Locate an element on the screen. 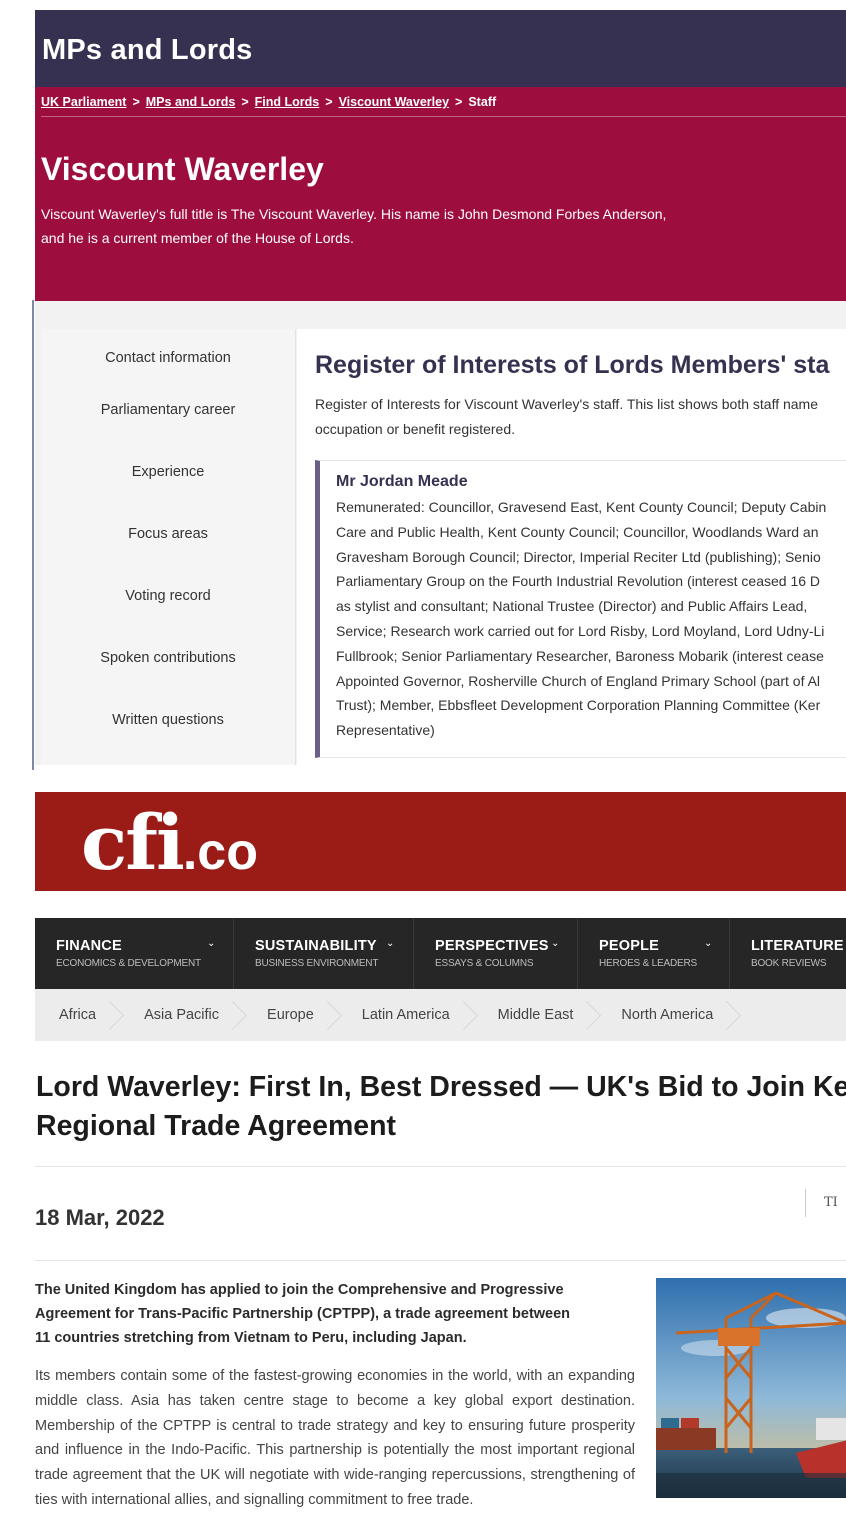 The image size is (846, 1538). region-north-america: North America is located at coordinates (667, 1015).